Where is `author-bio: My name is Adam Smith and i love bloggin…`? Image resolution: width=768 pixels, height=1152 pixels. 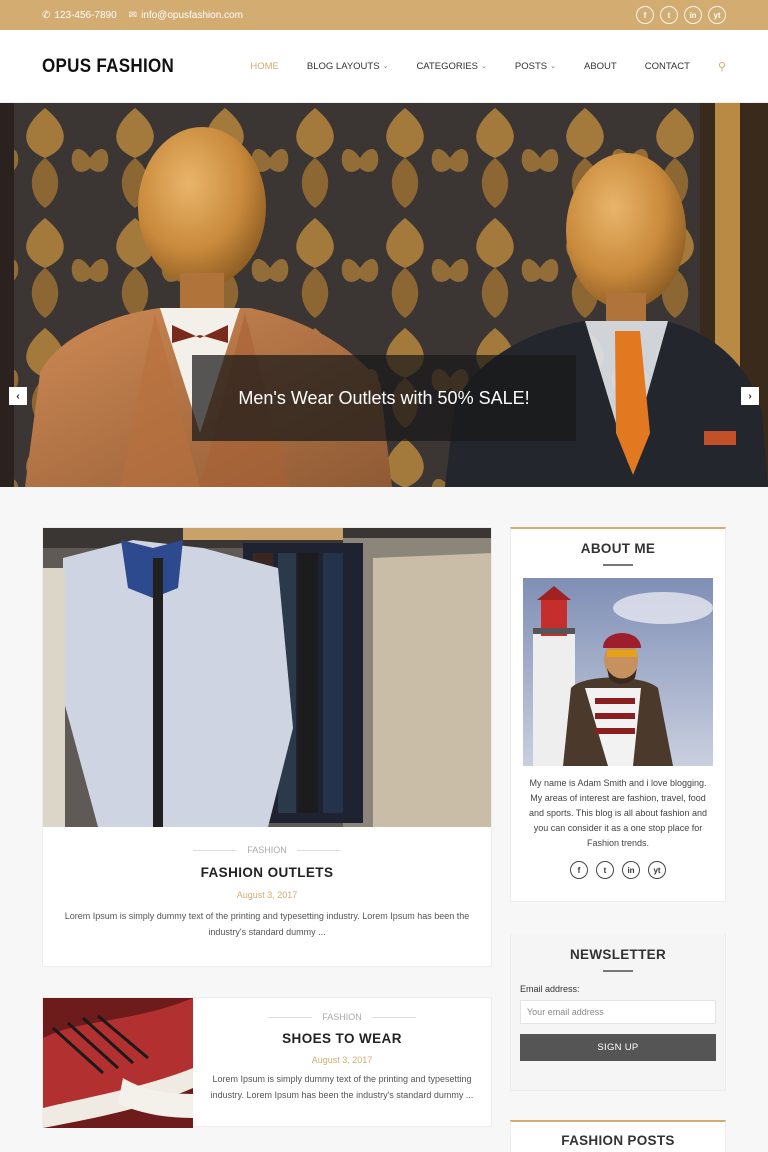 author-bio: My name is Adam Smith and i love bloggin… is located at coordinates (618, 813).